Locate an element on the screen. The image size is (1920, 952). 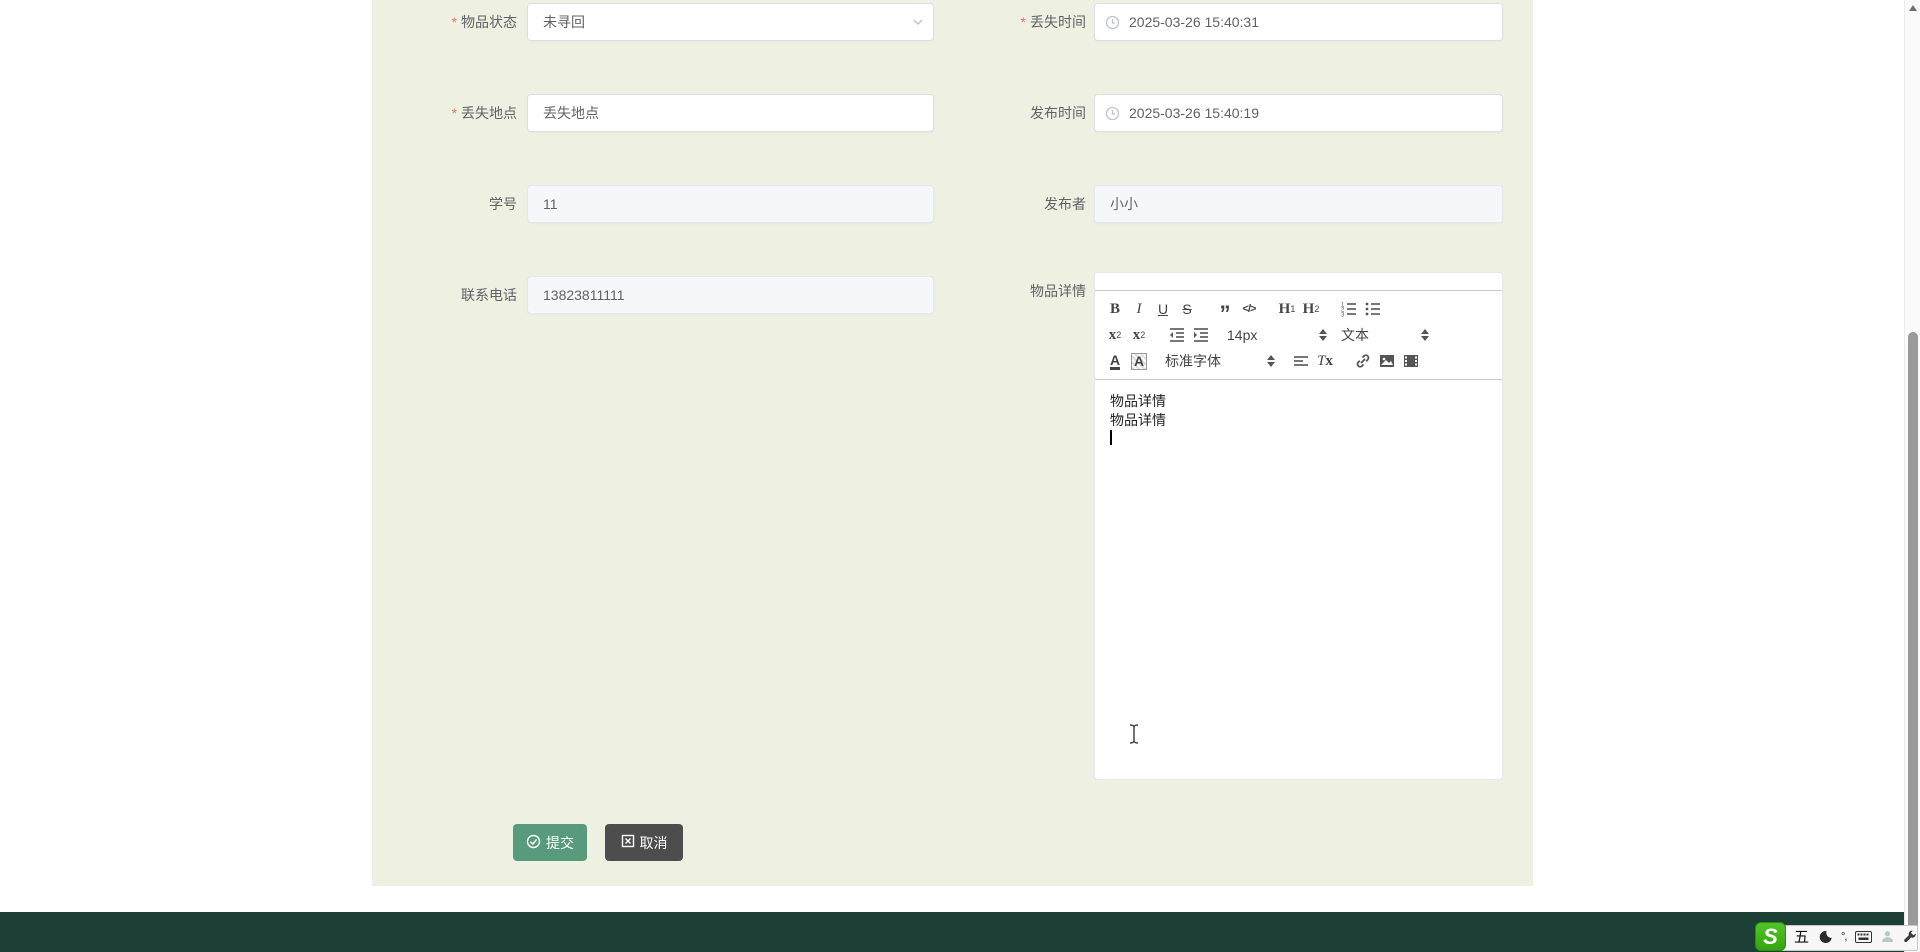
font-size-picker: 14px is located at coordinates (1277, 335).